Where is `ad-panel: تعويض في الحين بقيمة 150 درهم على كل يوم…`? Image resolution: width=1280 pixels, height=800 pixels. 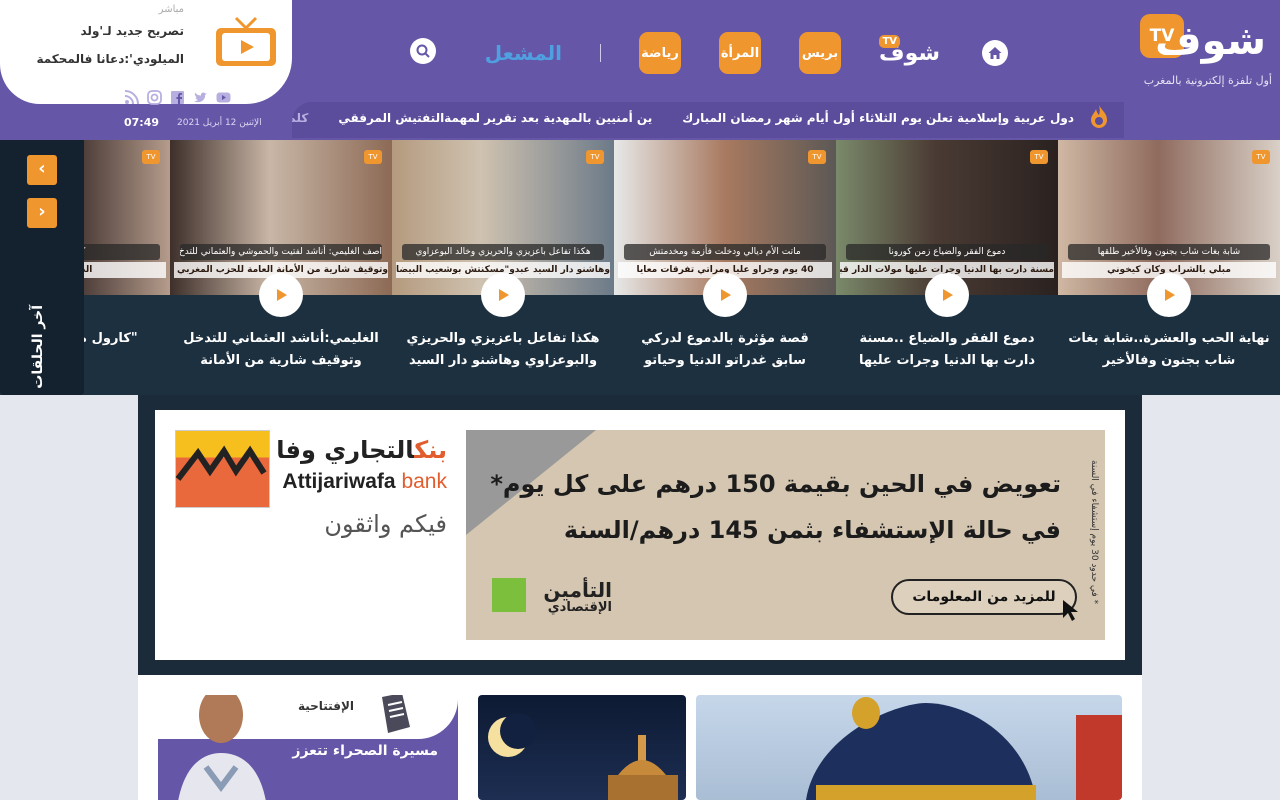
ad-panel: تعويض في الحين بقيمة 150 درهم على كل يوم… is located at coordinates (785, 535).